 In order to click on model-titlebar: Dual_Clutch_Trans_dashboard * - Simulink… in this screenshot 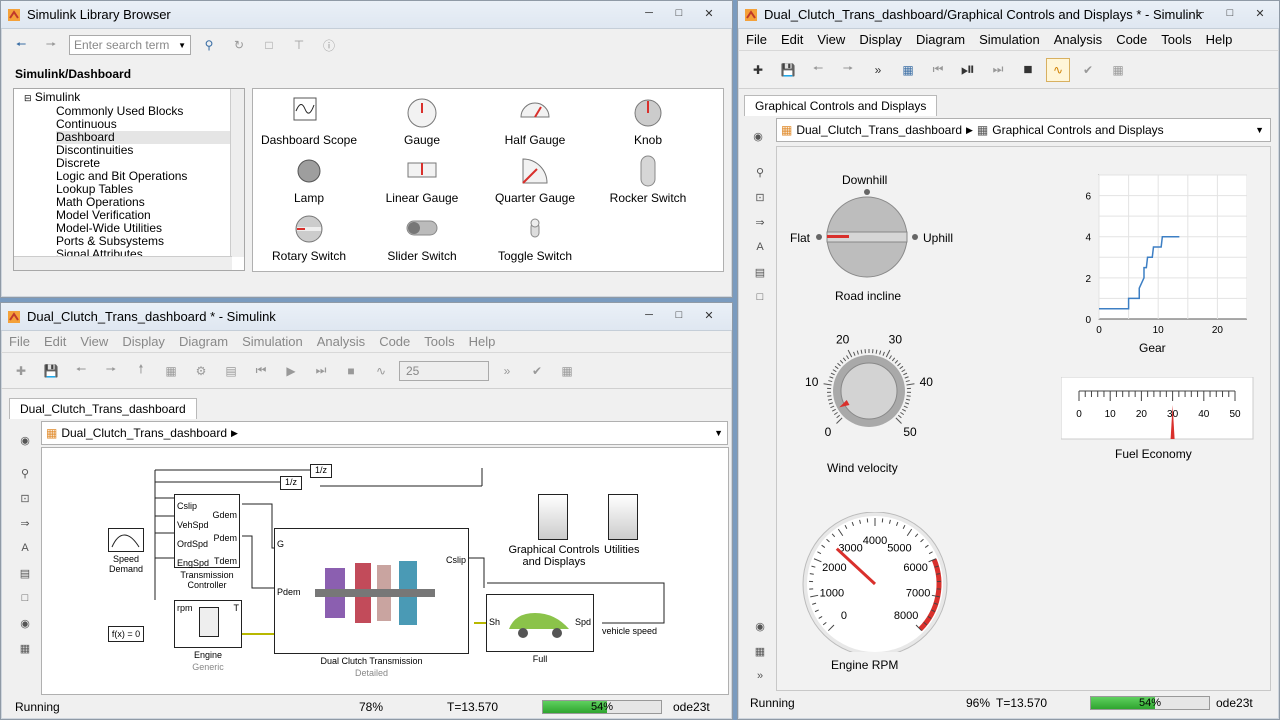, I will do `click(366, 317)`.